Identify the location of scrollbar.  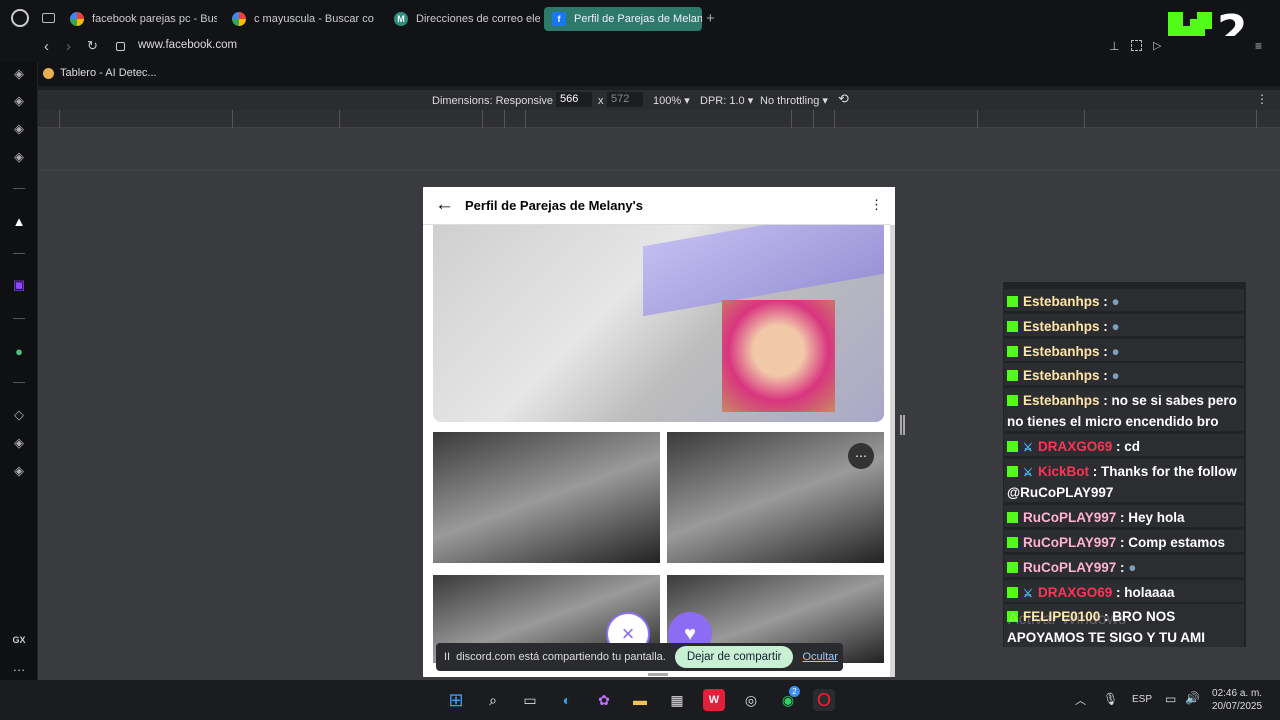
(892, 451).